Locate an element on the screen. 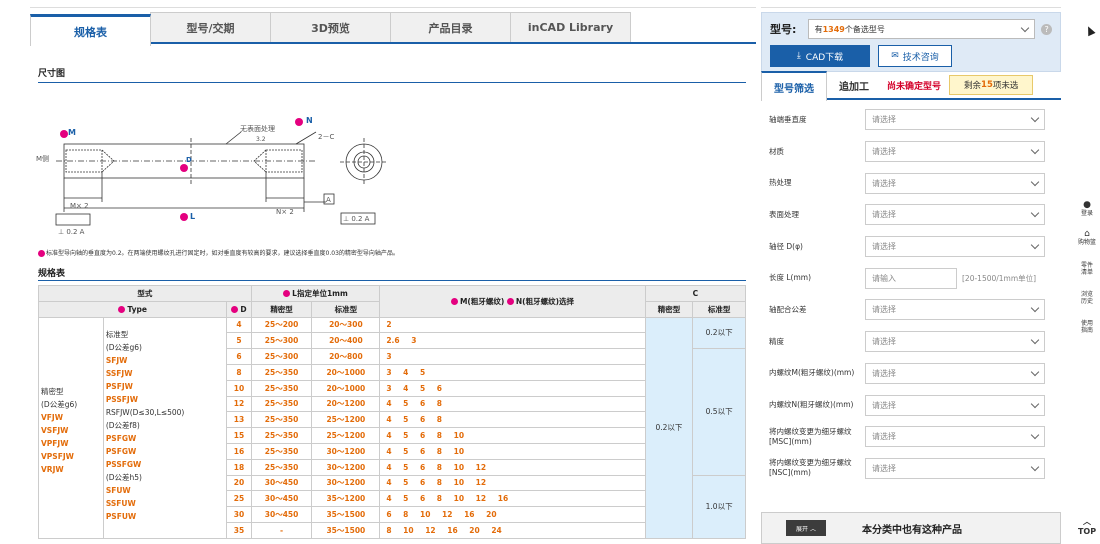 The width and height of the screenshot is (1100, 544). mouse-cursor-icon is located at coordinates (1090, 30).